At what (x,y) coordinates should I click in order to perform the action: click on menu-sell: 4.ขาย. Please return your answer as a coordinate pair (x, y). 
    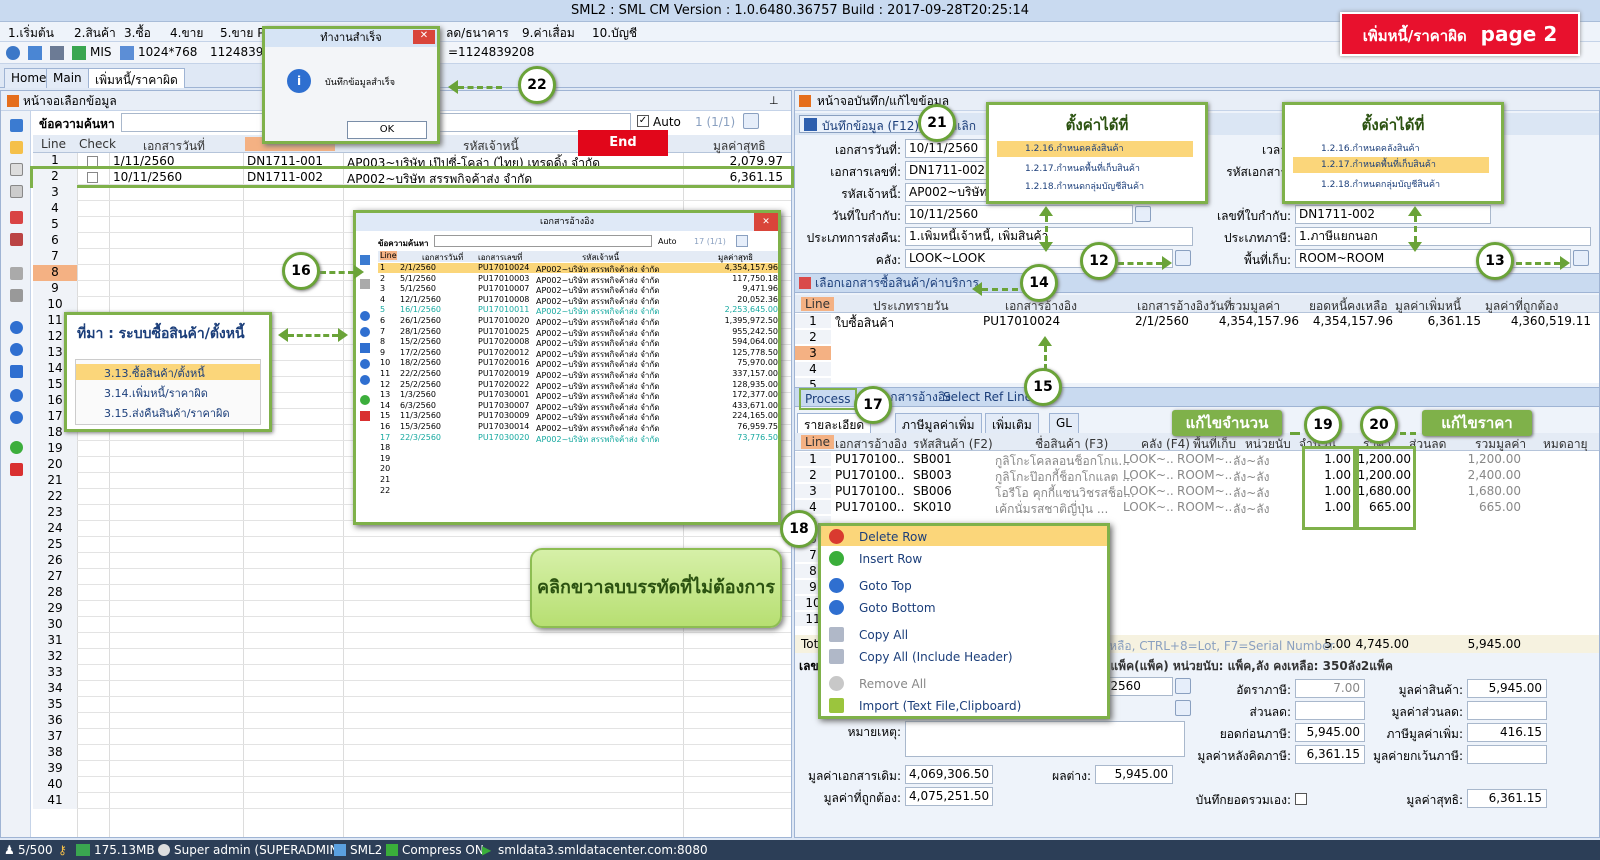
    Looking at the image, I should click on (186, 33).